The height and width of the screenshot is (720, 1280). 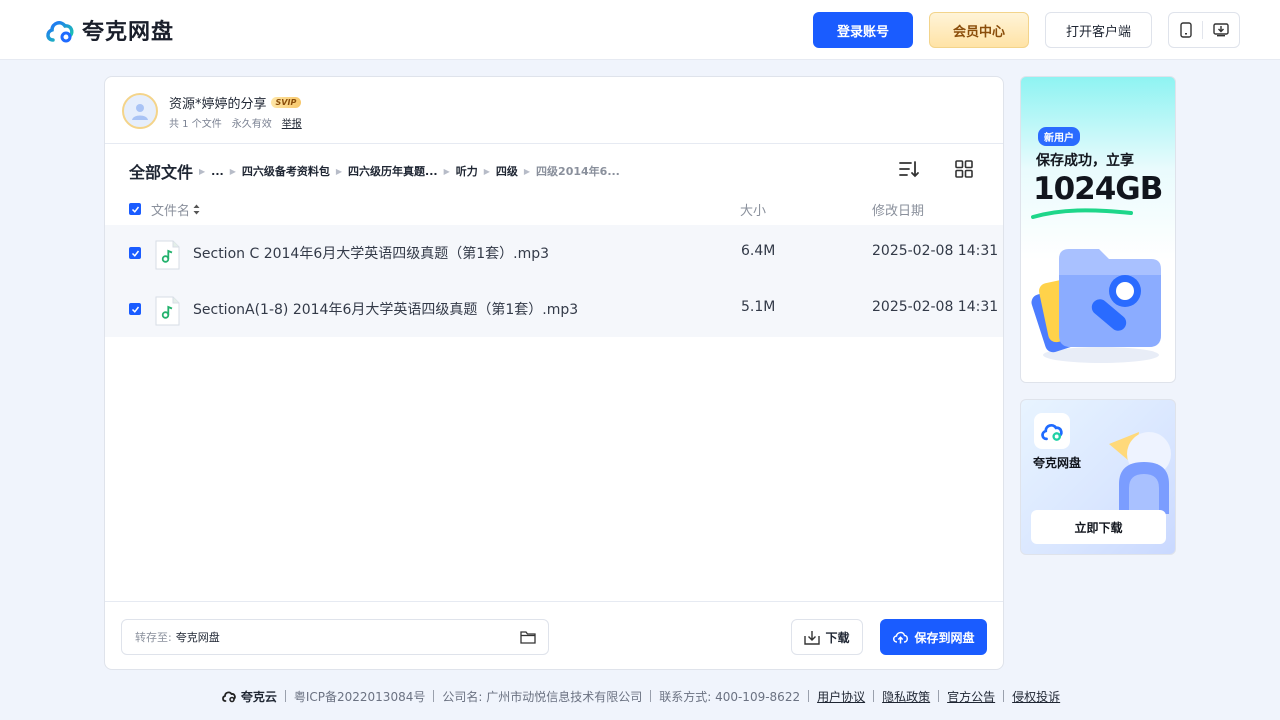 I want to click on user-icon, so click(x=140, y=112).